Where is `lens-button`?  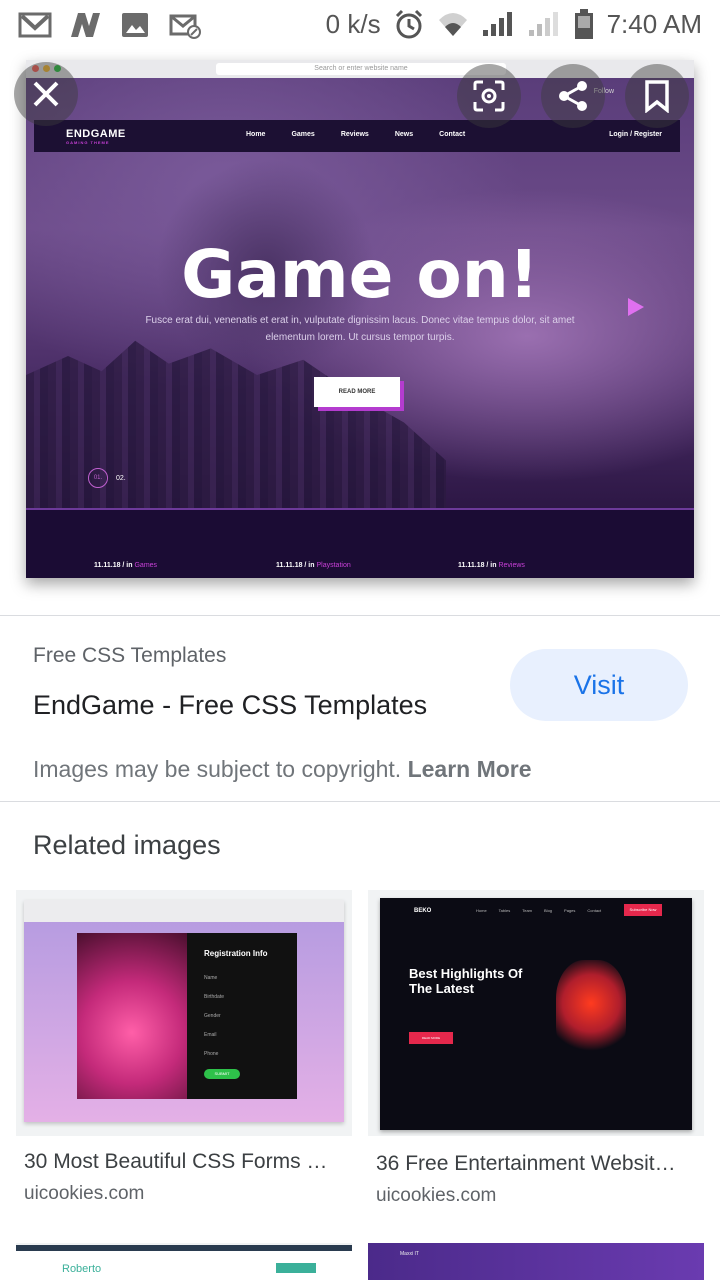
lens-button is located at coordinates (489, 96).